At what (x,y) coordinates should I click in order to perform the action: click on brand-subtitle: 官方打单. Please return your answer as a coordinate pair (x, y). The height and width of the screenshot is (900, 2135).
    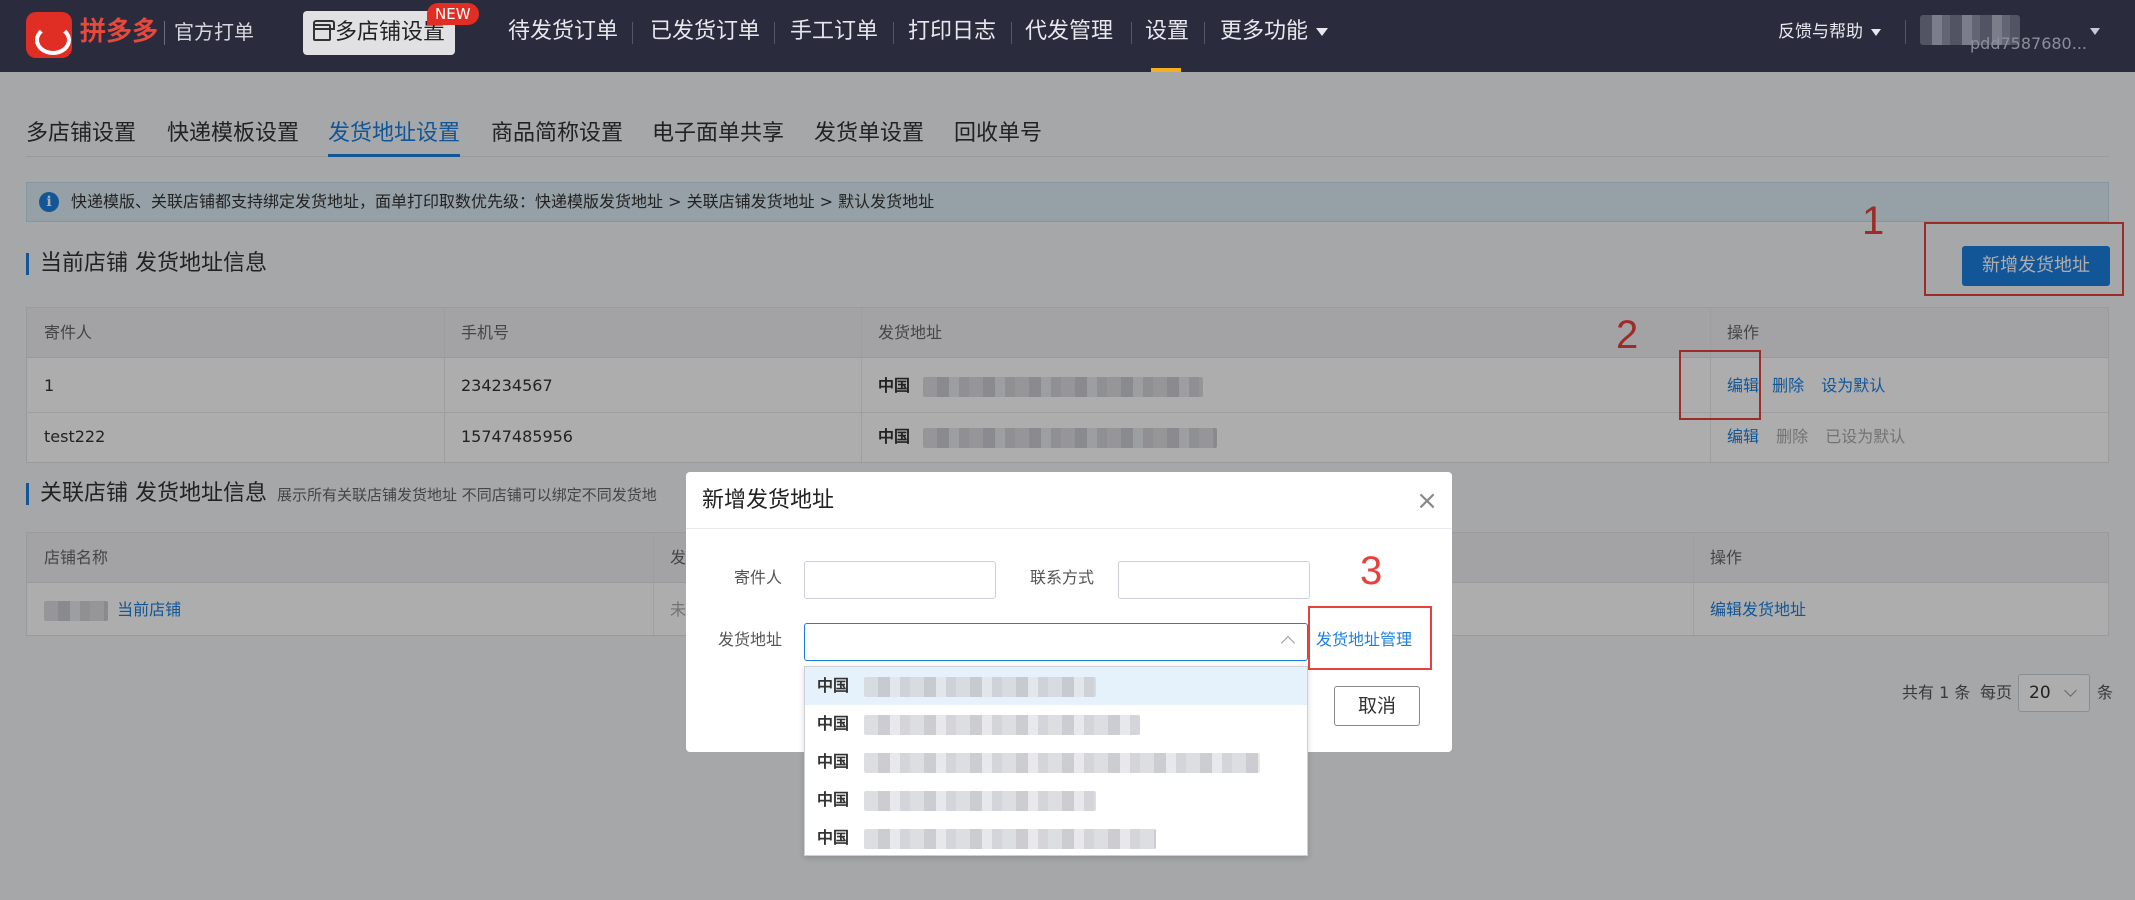
    Looking at the image, I should click on (214, 32).